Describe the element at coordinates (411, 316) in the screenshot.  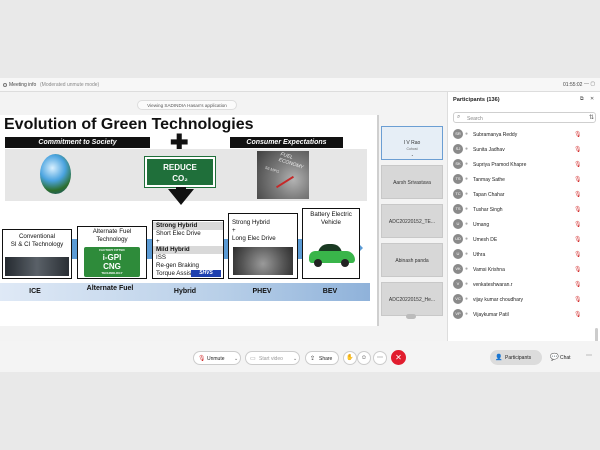
I see `tiles-scroll-handle` at that location.